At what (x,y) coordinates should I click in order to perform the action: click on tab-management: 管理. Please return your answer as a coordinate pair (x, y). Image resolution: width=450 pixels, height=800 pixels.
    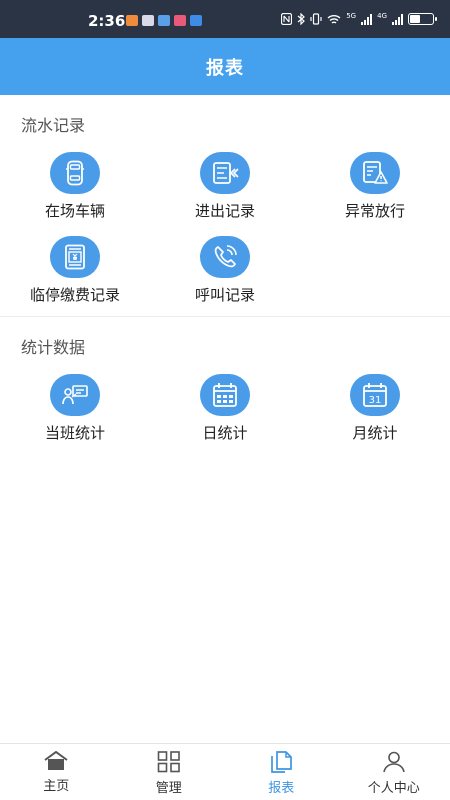
    Looking at the image, I should click on (169, 772).